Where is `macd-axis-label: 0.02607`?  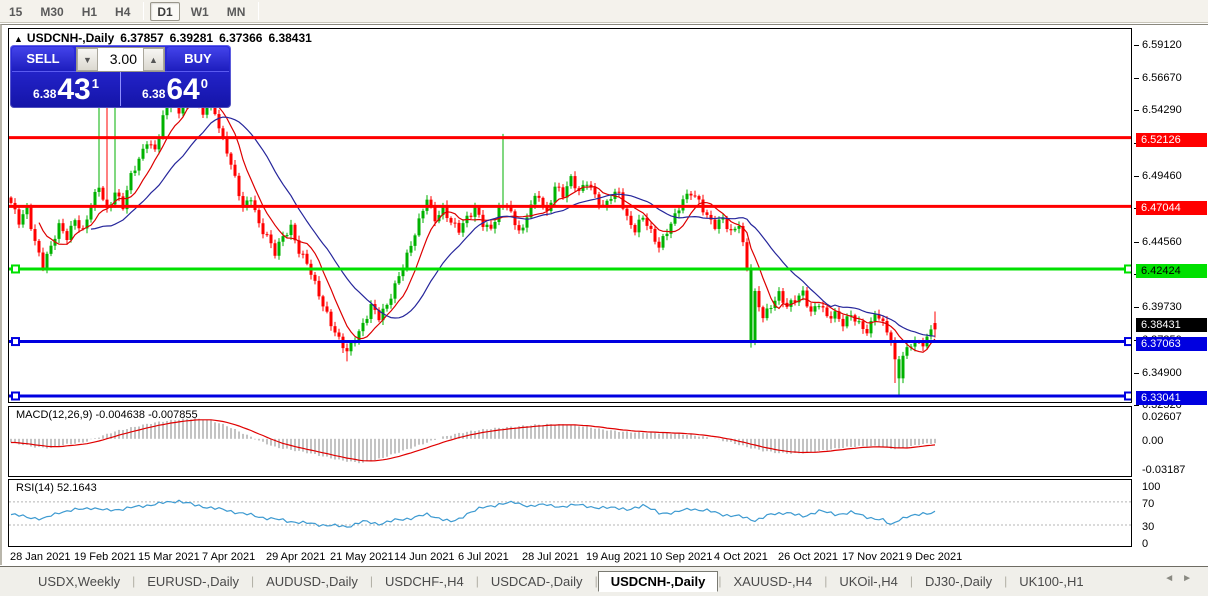
macd-axis-label: 0.02607 is located at coordinates (1162, 416).